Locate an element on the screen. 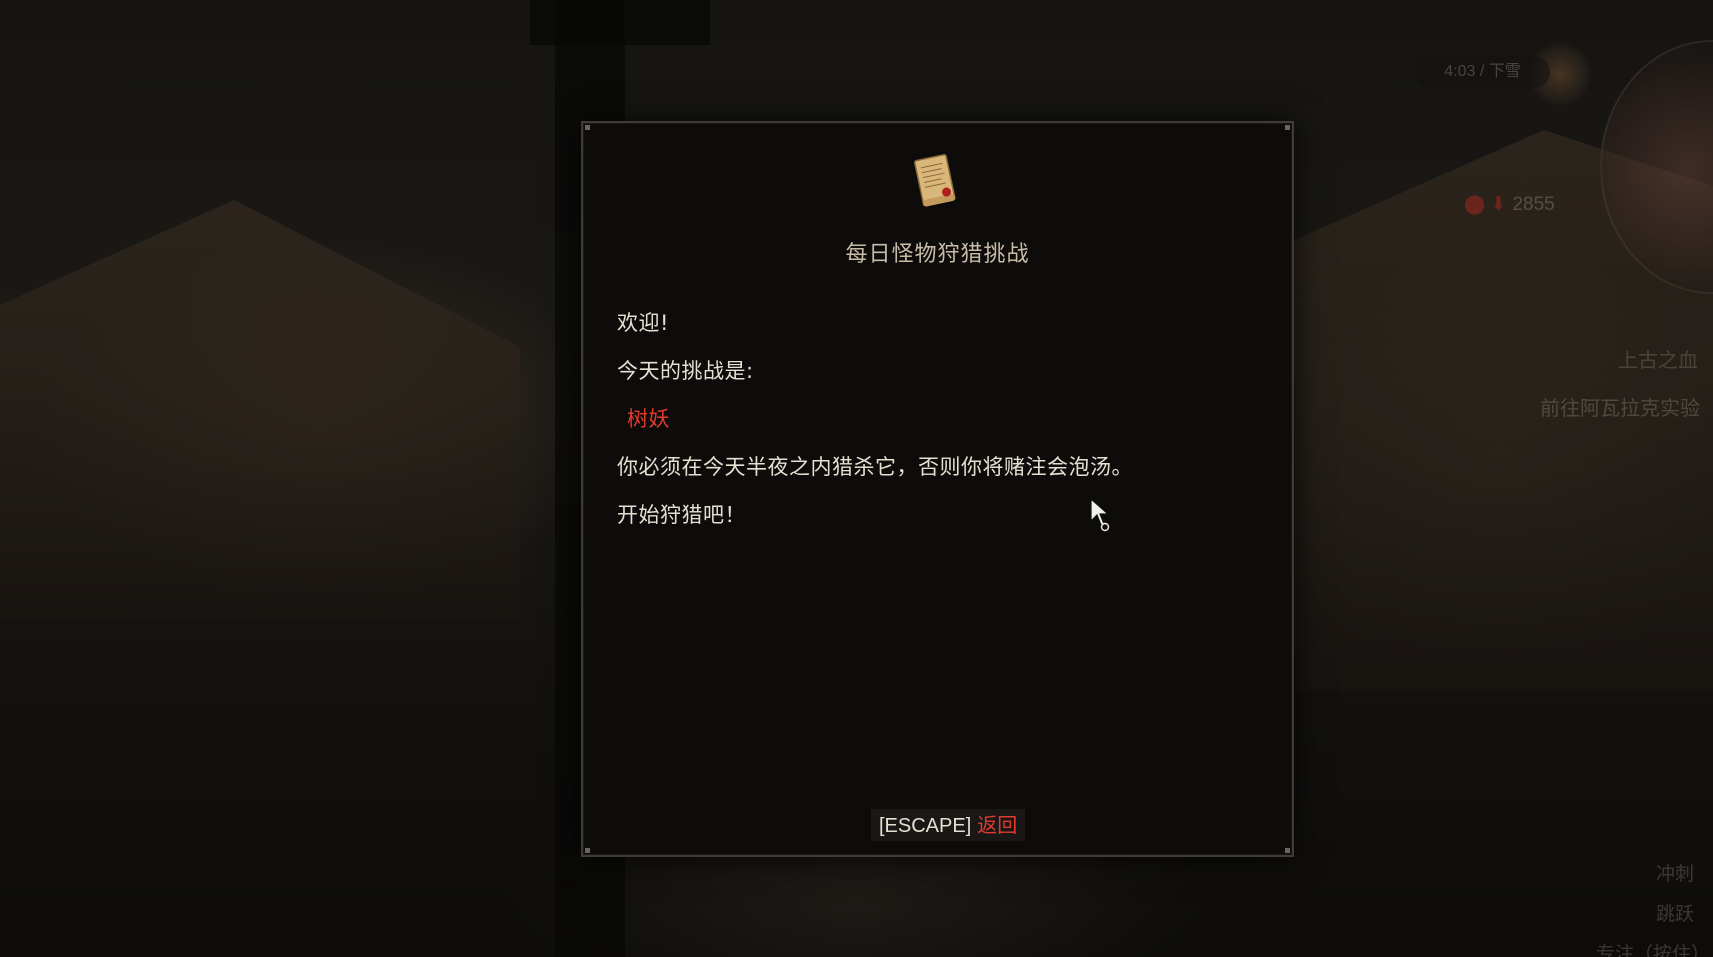 The image size is (1713, 957). background-roof-beam is located at coordinates (620, 22).